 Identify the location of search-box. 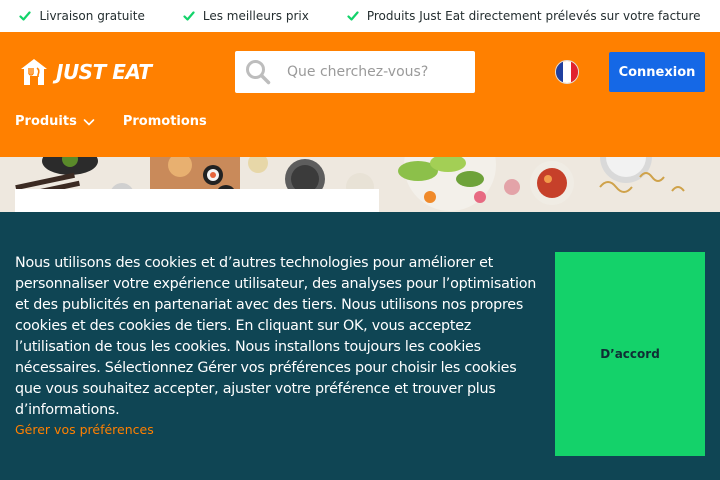
(355, 72).